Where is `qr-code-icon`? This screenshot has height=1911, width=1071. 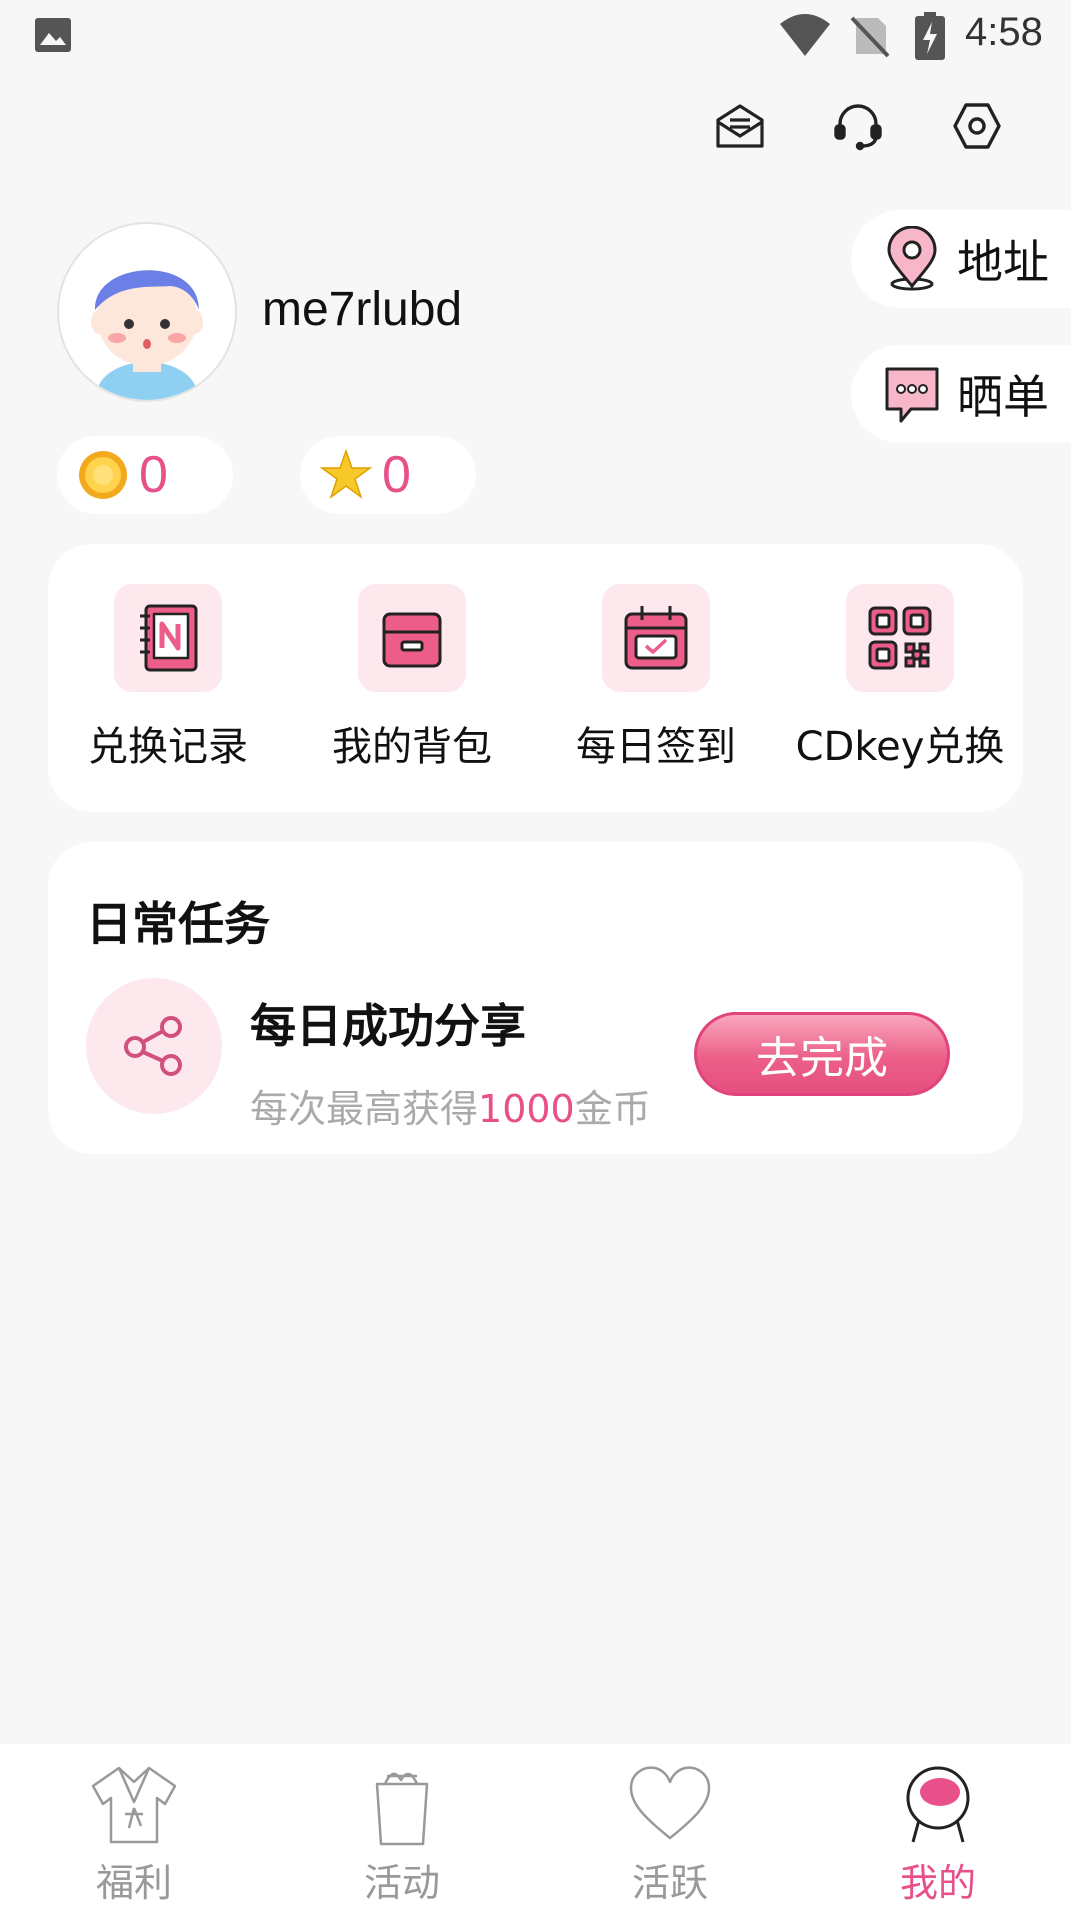
qr-code-icon is located at coordinates (900, 638).